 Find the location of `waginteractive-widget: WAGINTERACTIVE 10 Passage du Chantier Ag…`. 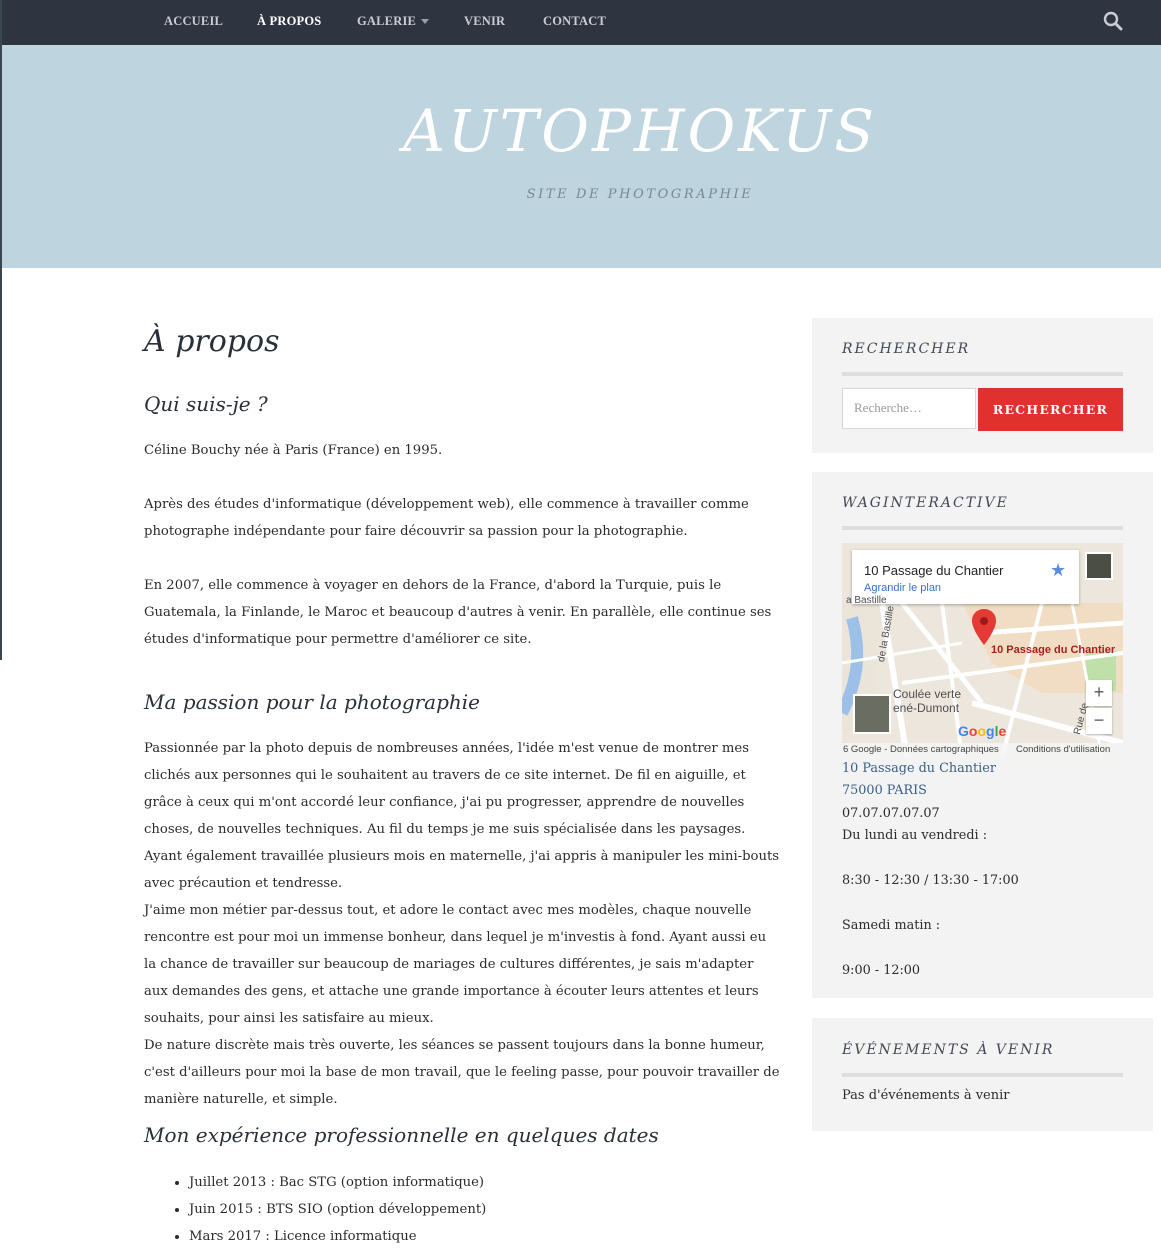

waginteractive-widget: WAGINTERACTIVE 10 Passage du Chantier Ag… is located at coordinates (982, 735).